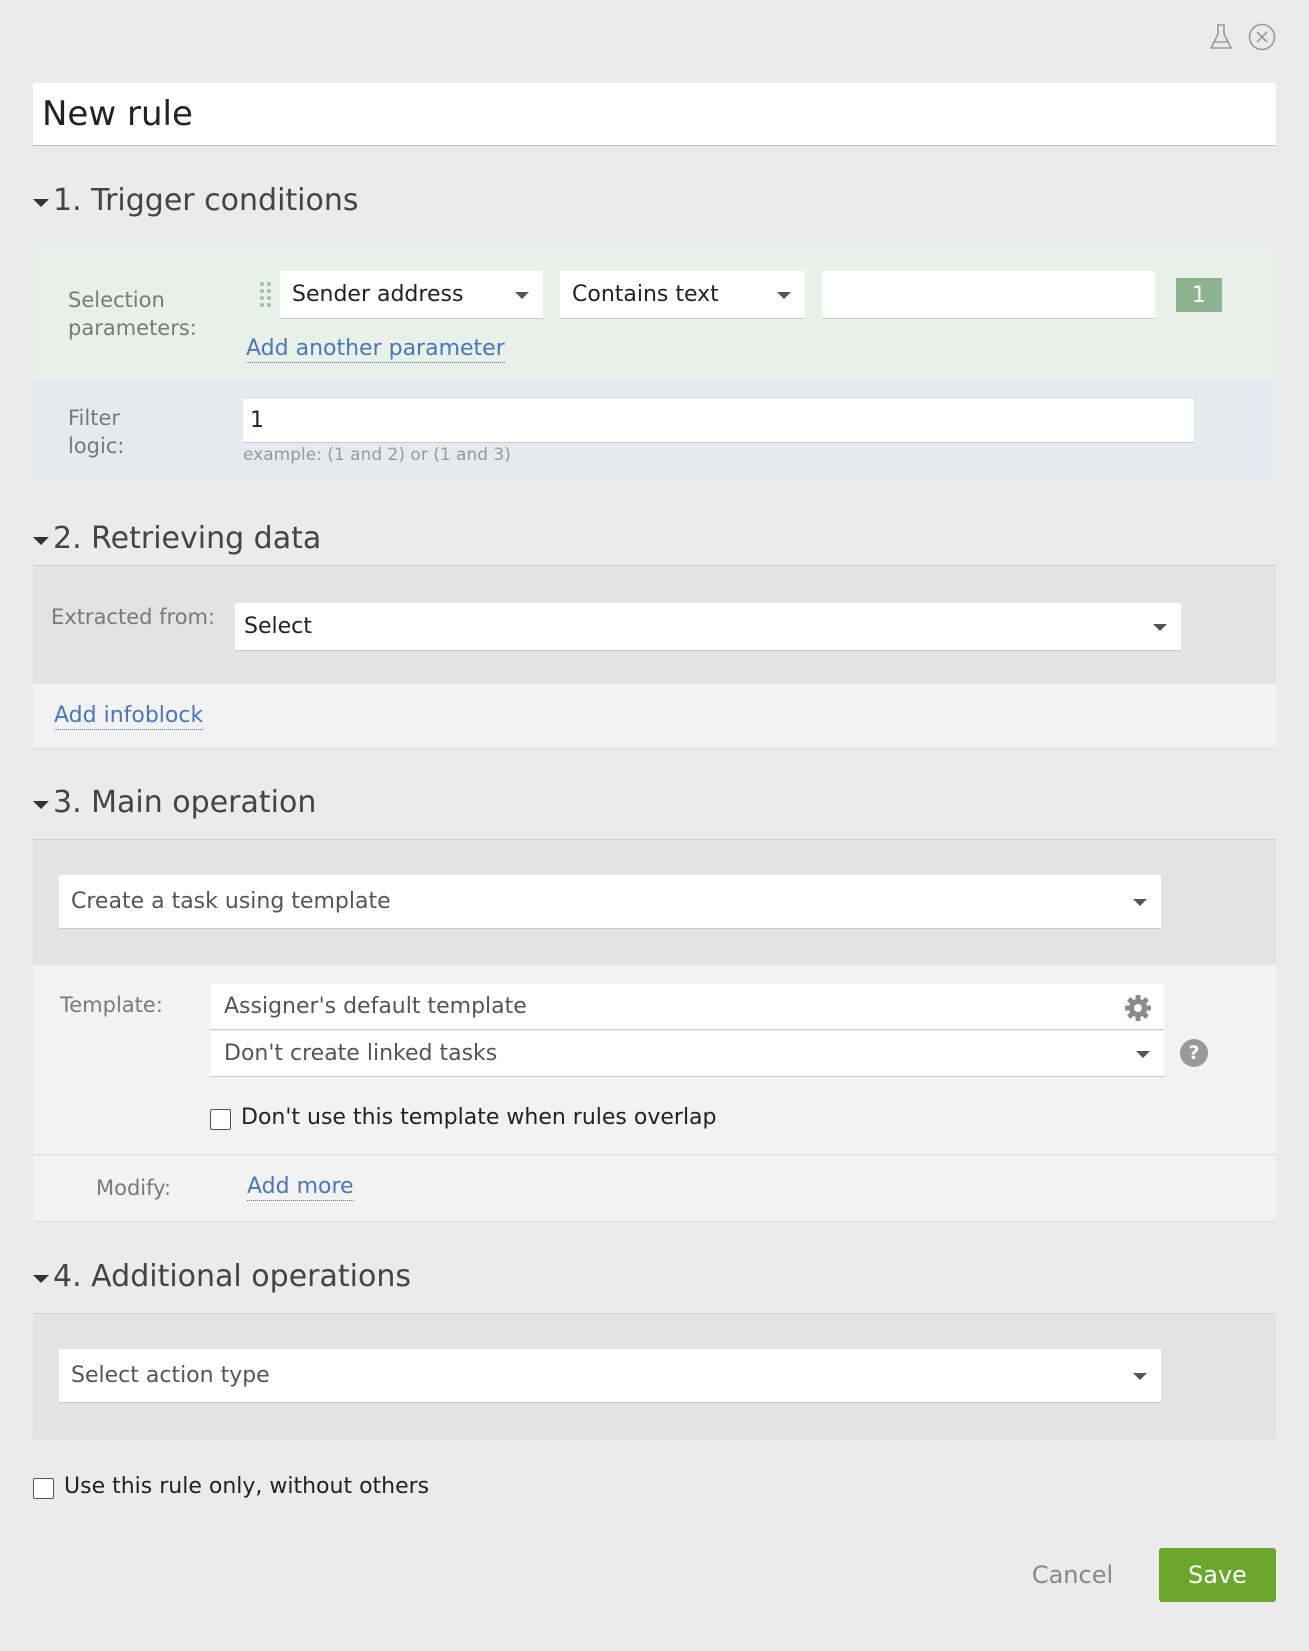  Describe the element at coordinates (378, 294) in the screenshot. I see `field-select-value: Sender address` at that location.